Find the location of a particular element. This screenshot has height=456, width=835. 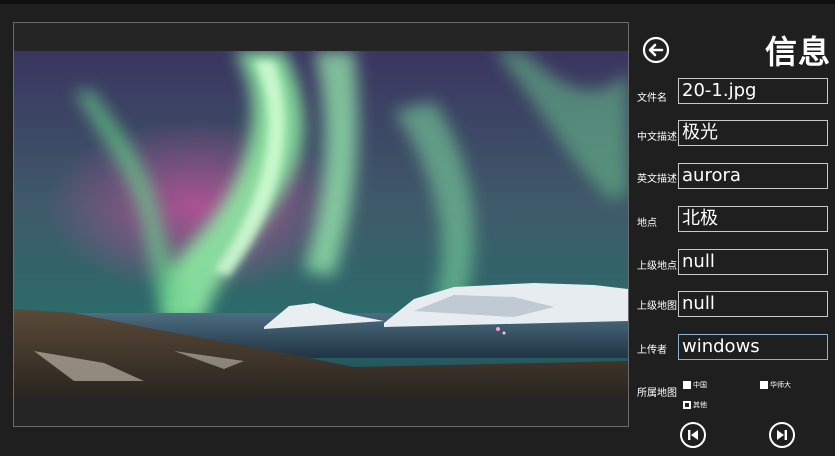

previous-button is located at coordinates (693, 435).